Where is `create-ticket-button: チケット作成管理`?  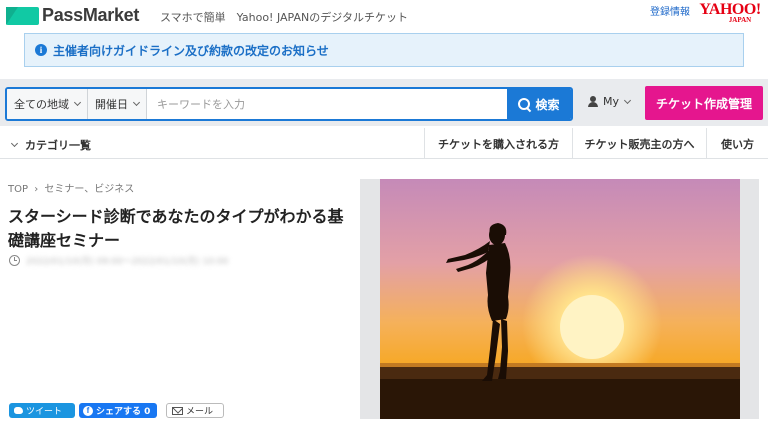 create-ticket-button: チケット作成管理 is located at coordinates (704, 103).